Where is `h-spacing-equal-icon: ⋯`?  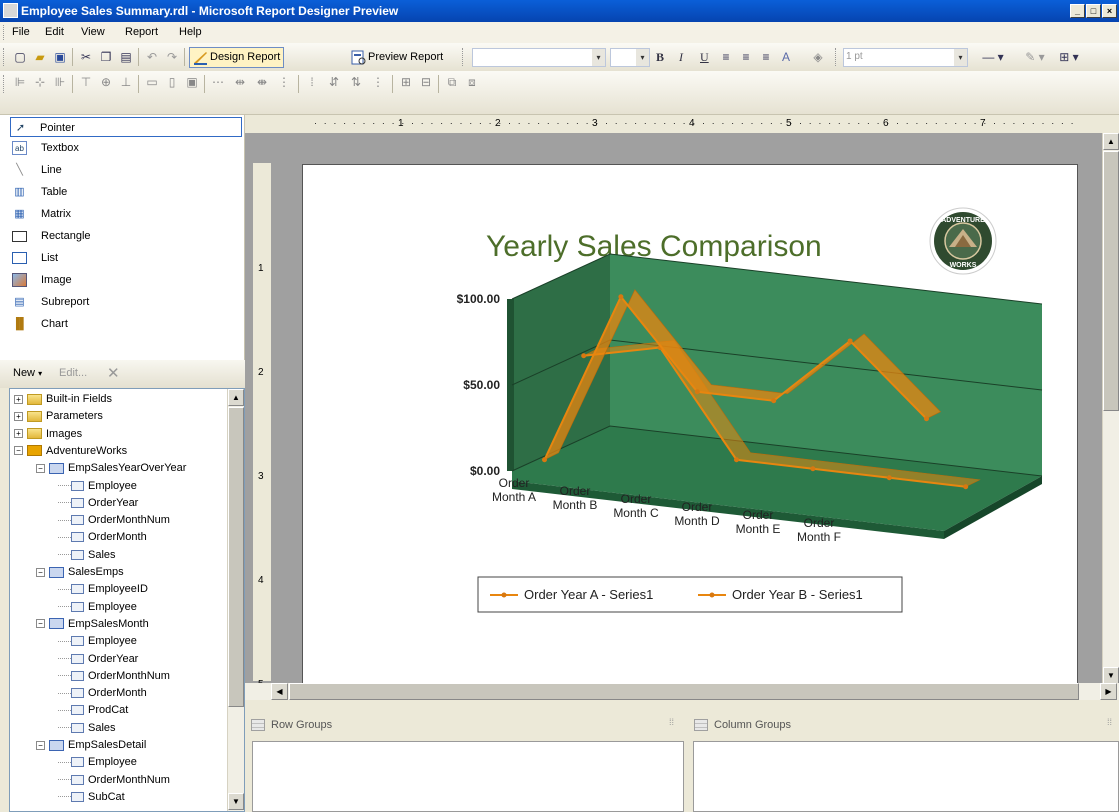 h-spacing-equal-icon: ⋯ is located at coordinates (218, 82).